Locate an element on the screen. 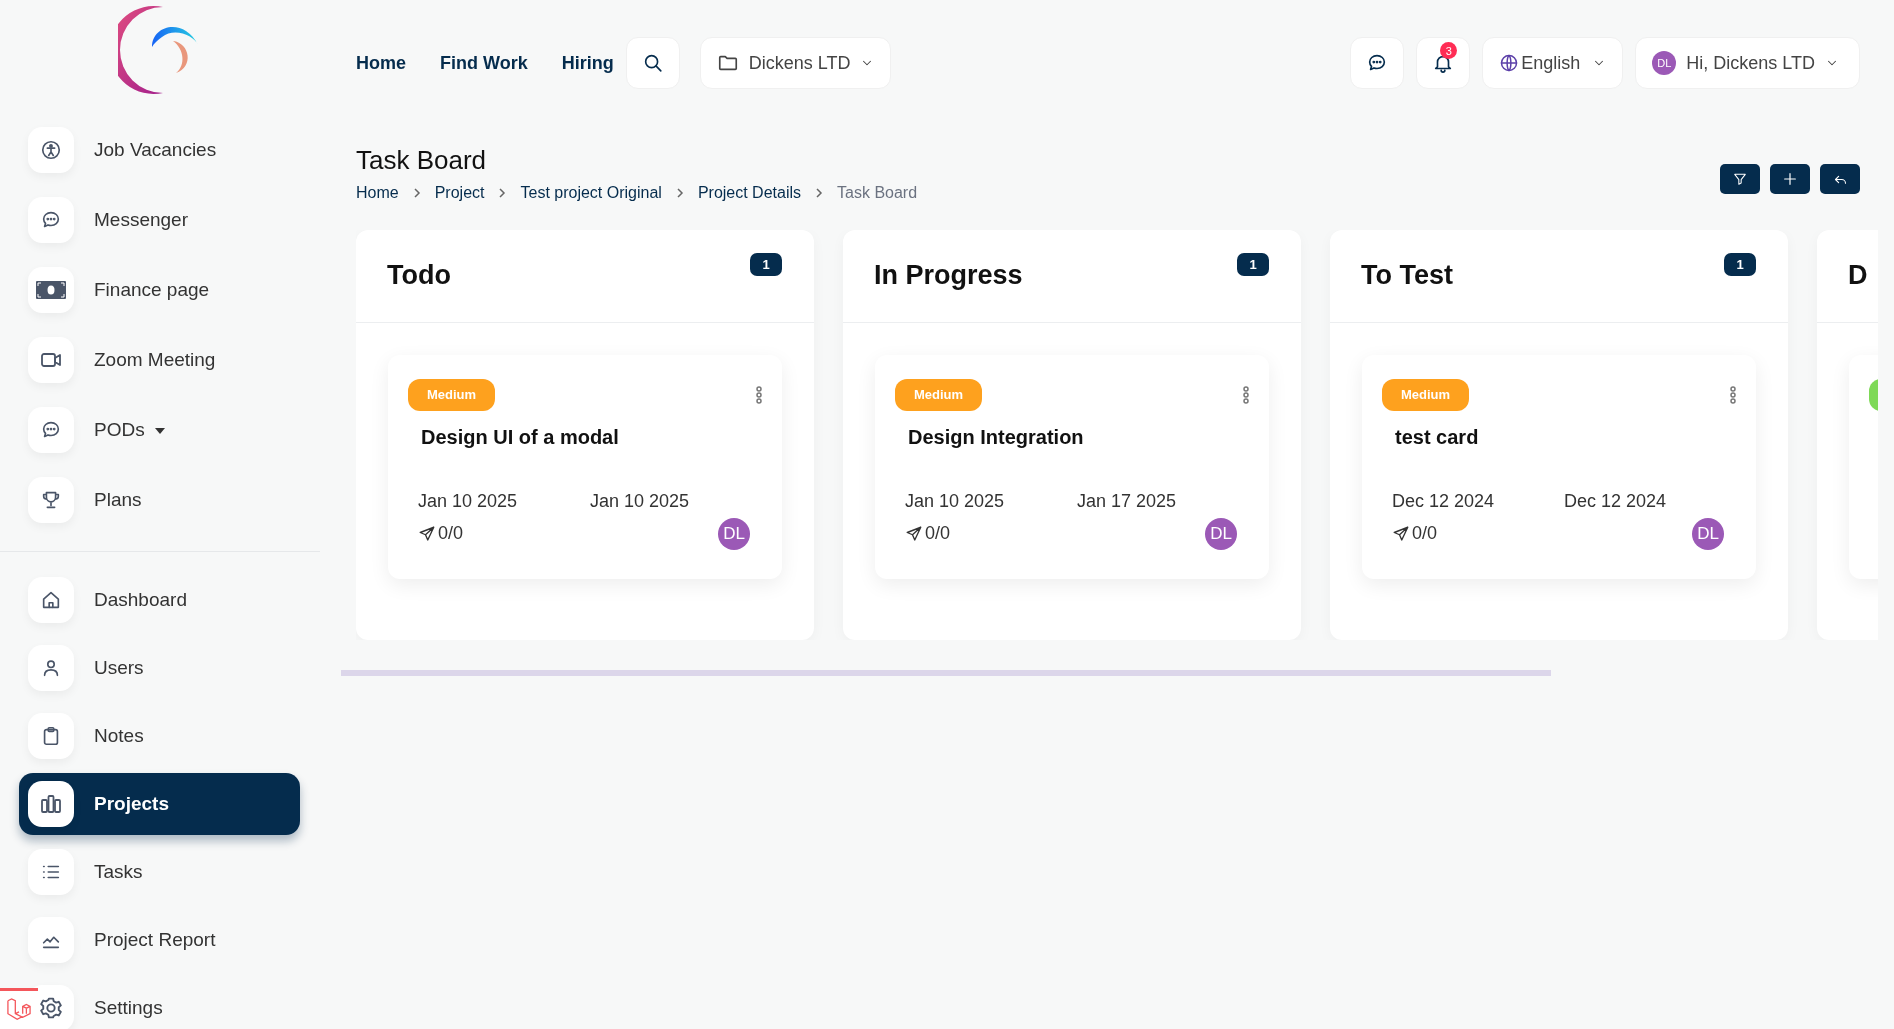 The height and width of the screenshot is (1029, 1894). accessibility-icon is located at coordinates (51, 150).